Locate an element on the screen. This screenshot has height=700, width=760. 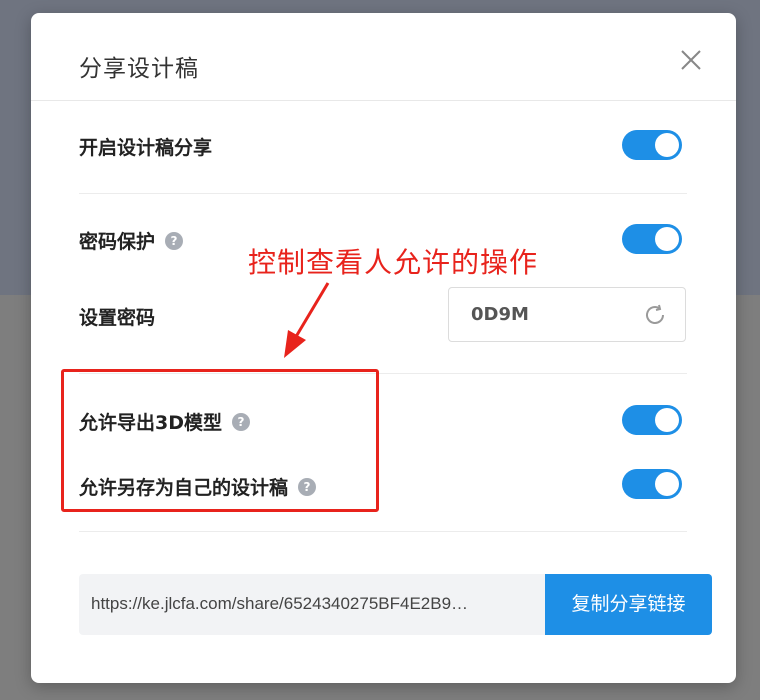
annotation-text: 控制查看人允许的操作 is located at coordinates (393, 262).